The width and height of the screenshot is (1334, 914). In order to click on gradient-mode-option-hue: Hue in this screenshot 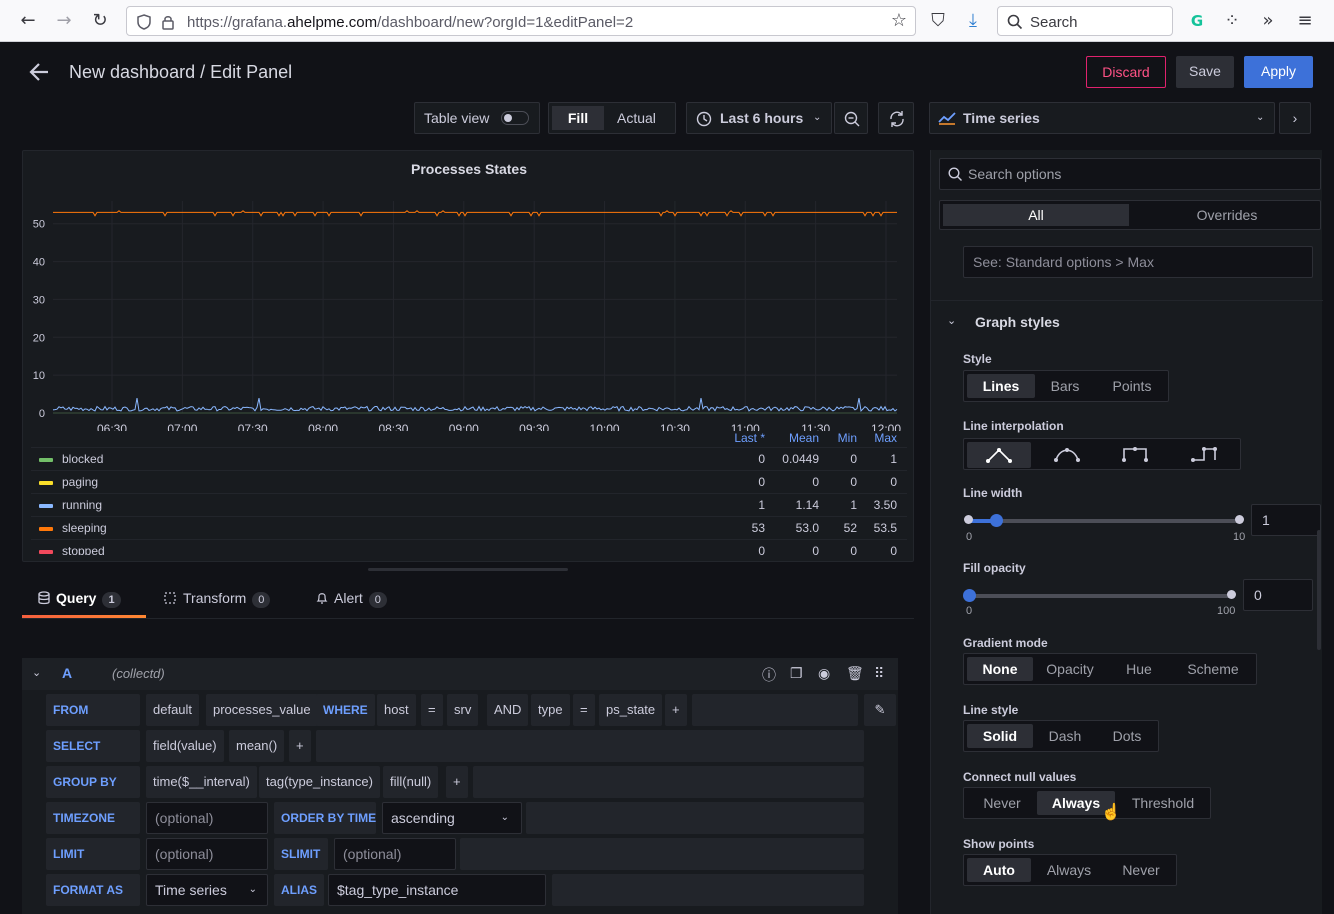, I will do `click(1139, 669)`.